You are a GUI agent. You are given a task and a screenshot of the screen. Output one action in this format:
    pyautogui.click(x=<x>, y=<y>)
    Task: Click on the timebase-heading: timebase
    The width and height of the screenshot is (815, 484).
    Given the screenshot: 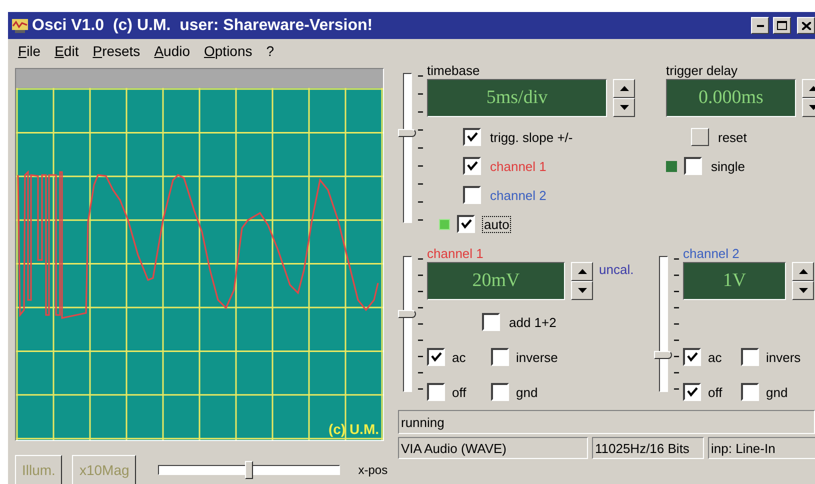 What is the action you would take?
    pyautogui.click(x=454, y=71)
    